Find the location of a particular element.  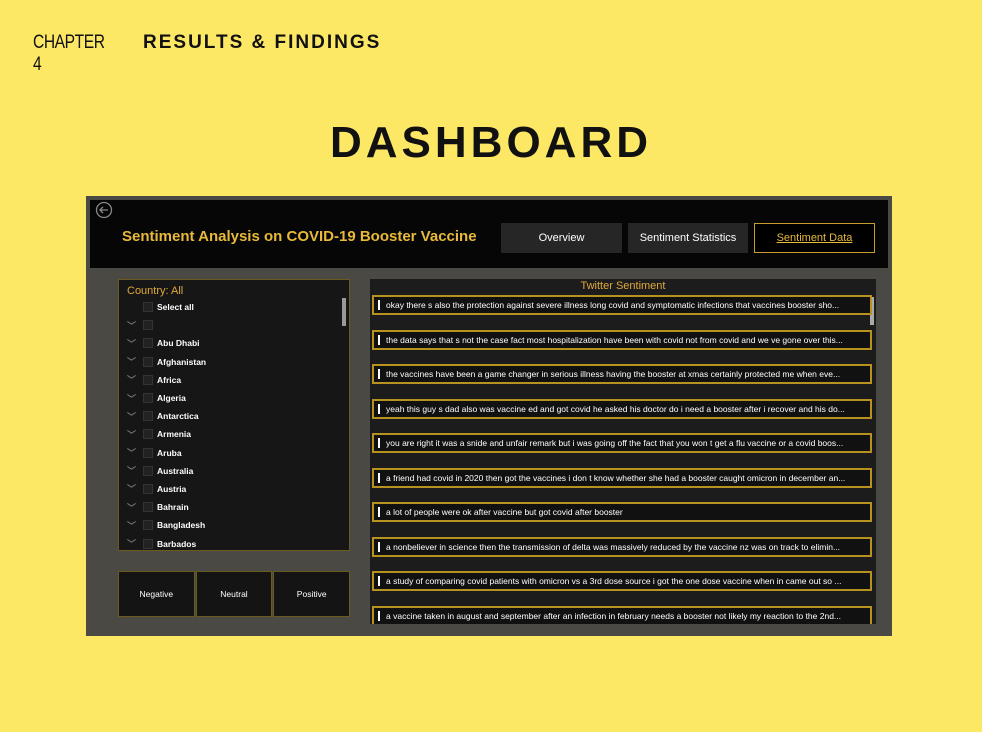

tab-sentiment-data: Sentiment Data is located at coordinates (814, 238).